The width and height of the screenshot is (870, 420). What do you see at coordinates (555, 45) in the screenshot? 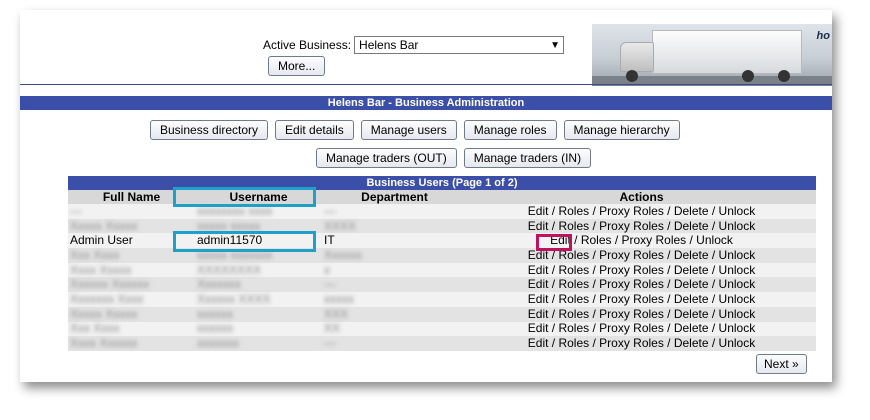
I see `chevron-down-icon: ▼` at bounding box center [555, 45].